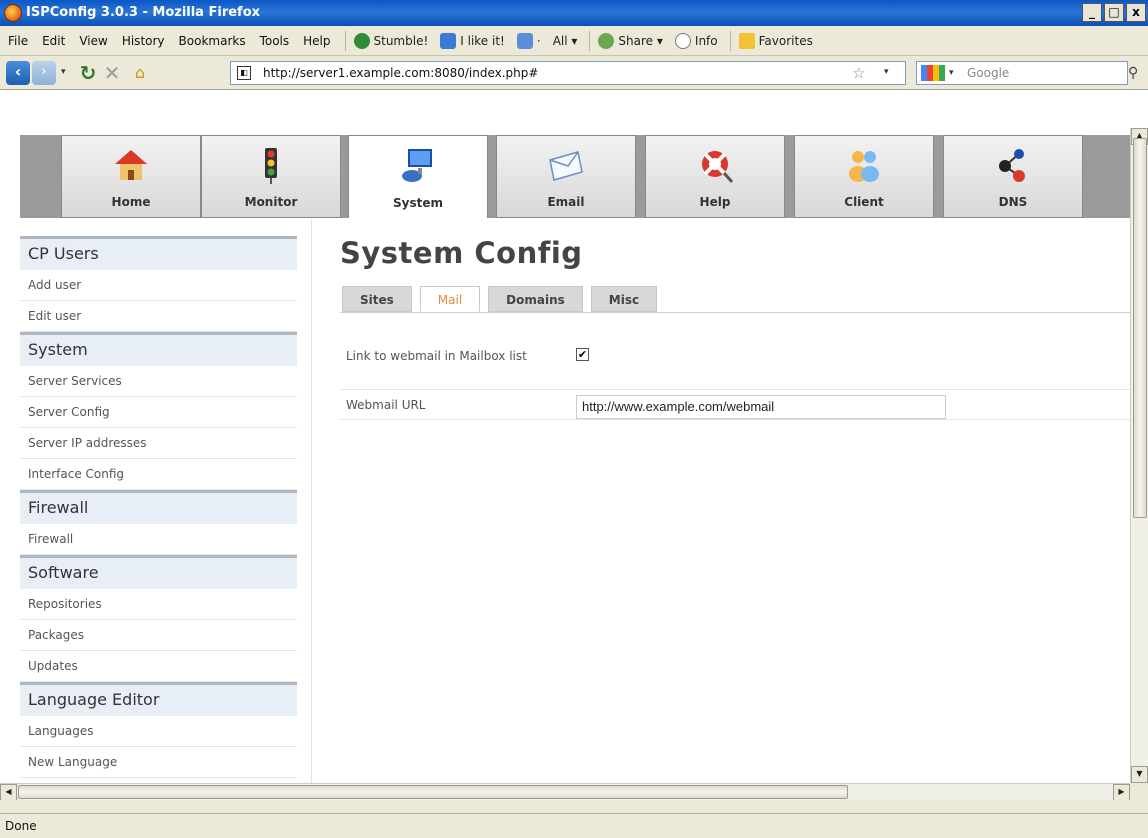 The height and width of the screenshot is (838, 1148). What do you see at coordinates (158, 253) in the screenshot?
I see `sidebar-section-title: CP Users` at bounding box center [158, 253].